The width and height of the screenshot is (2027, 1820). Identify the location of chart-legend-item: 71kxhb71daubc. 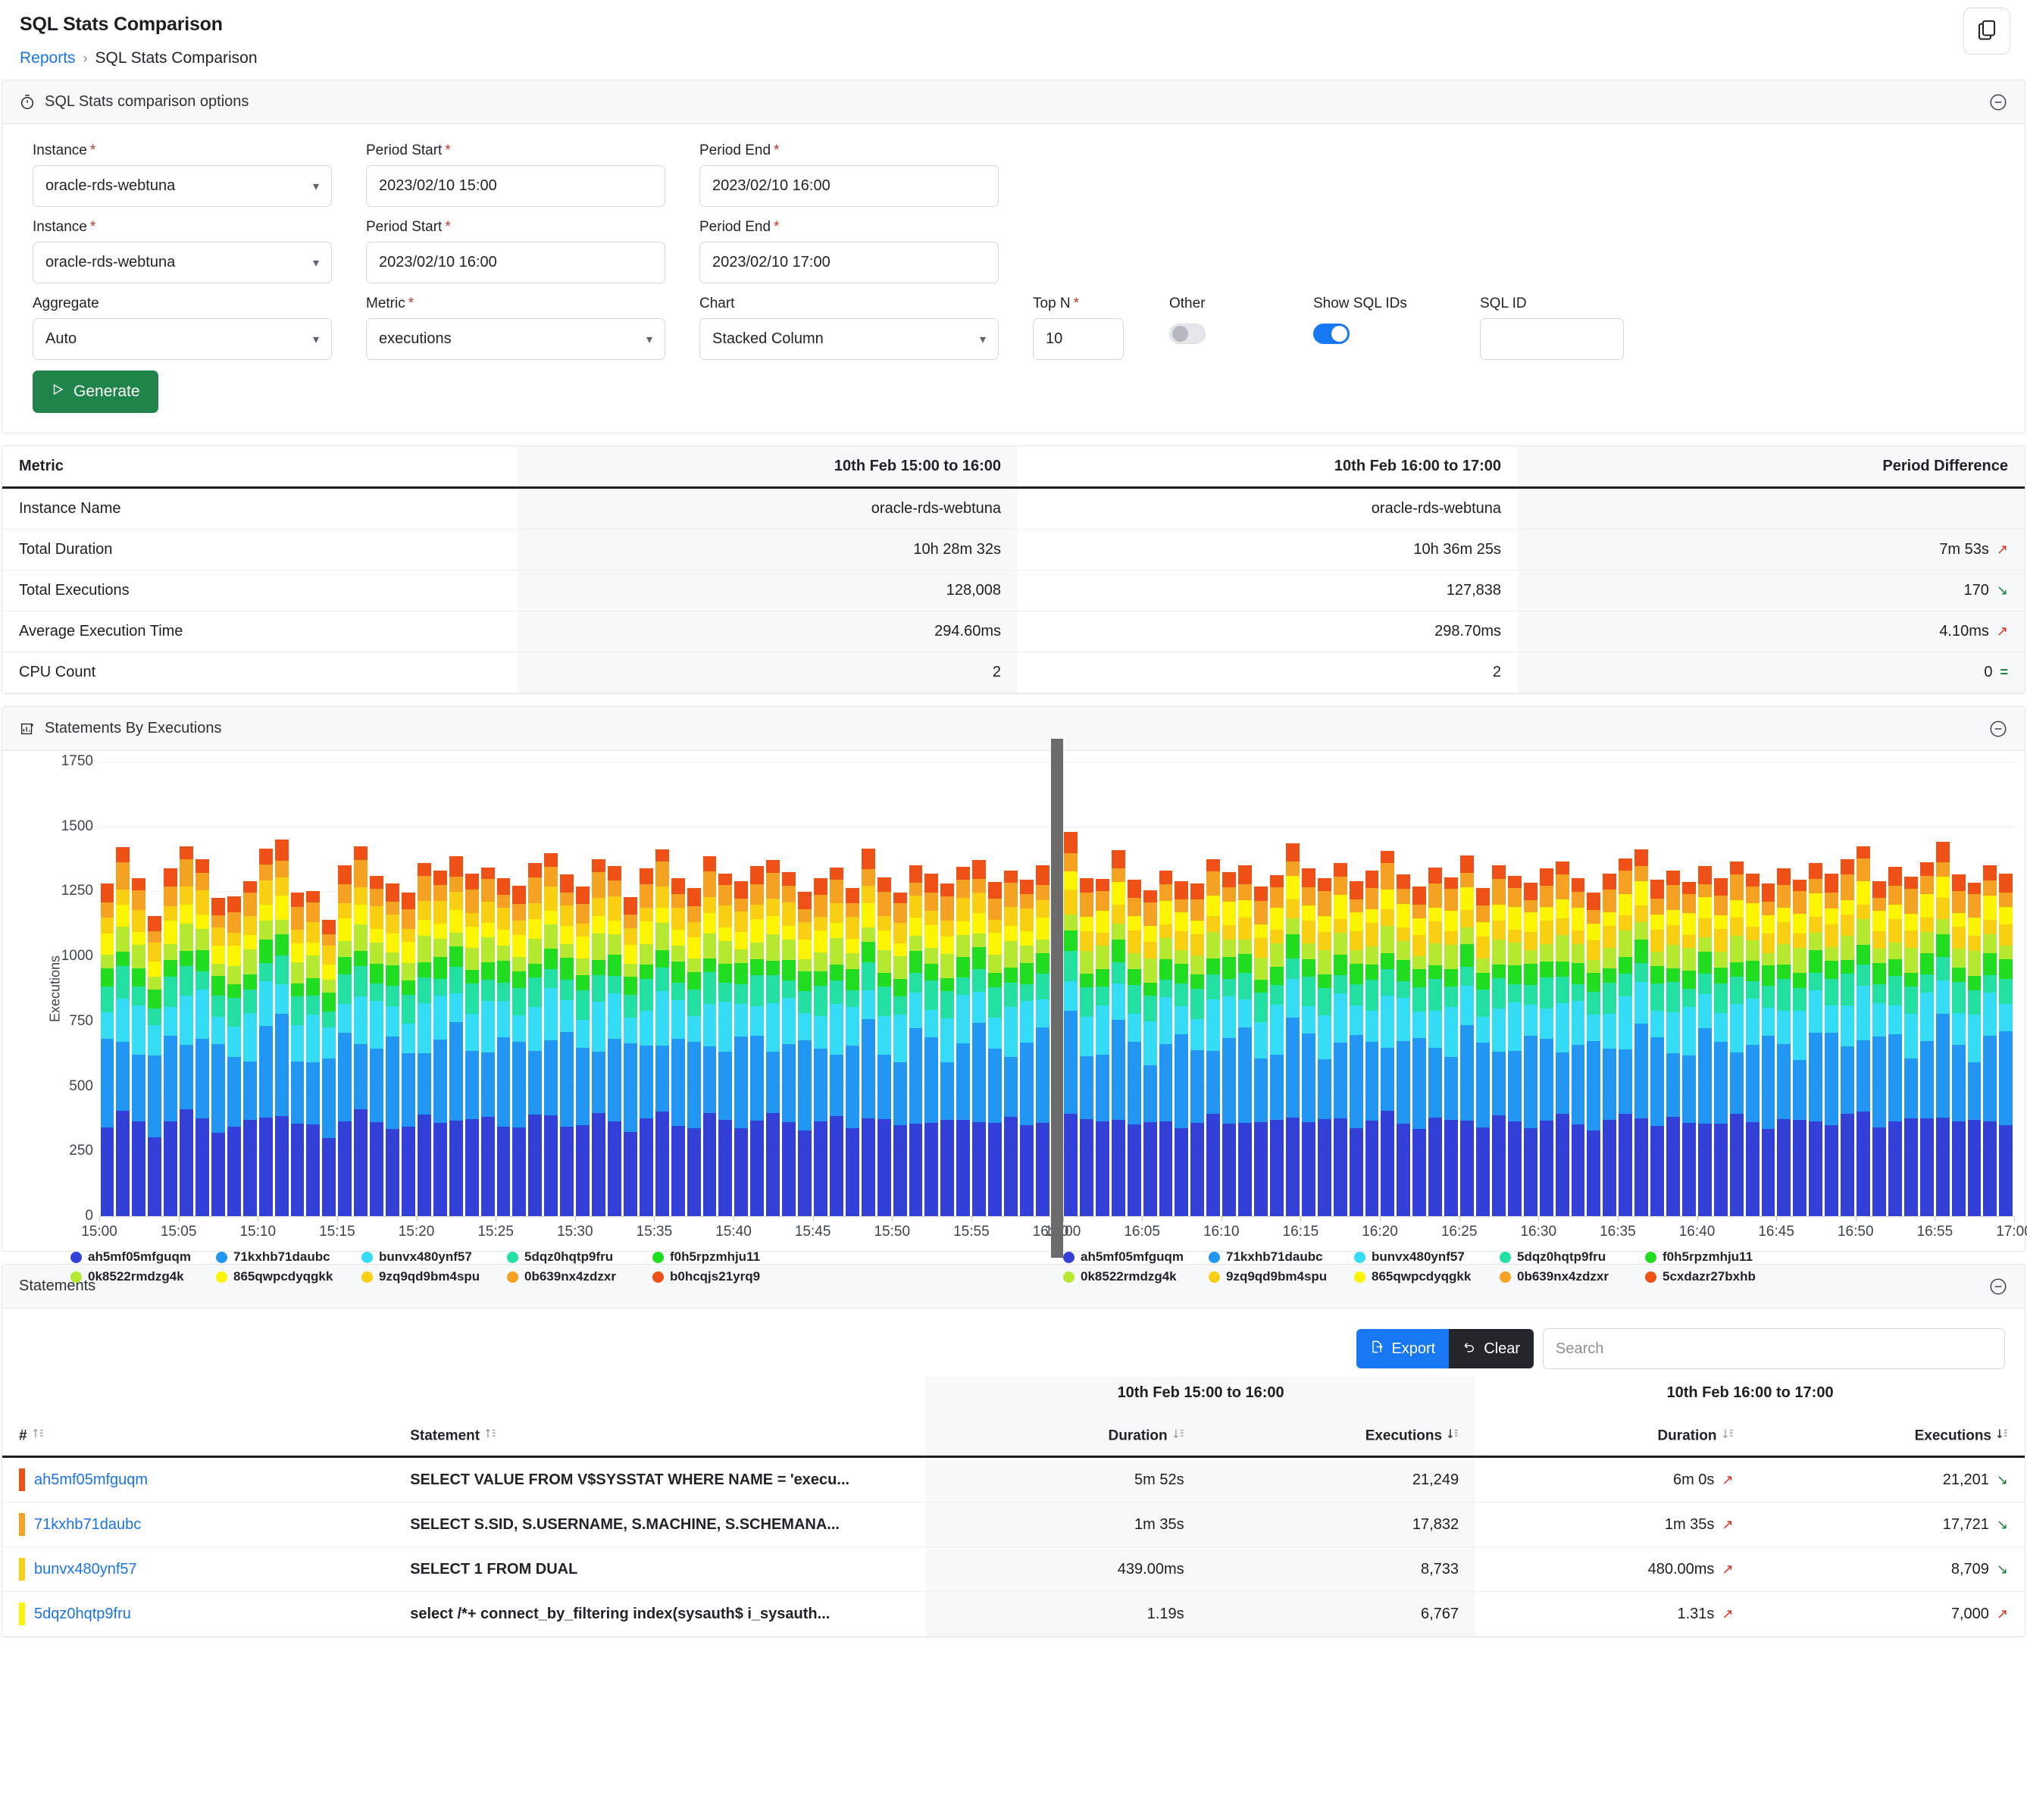
(288, 1257).